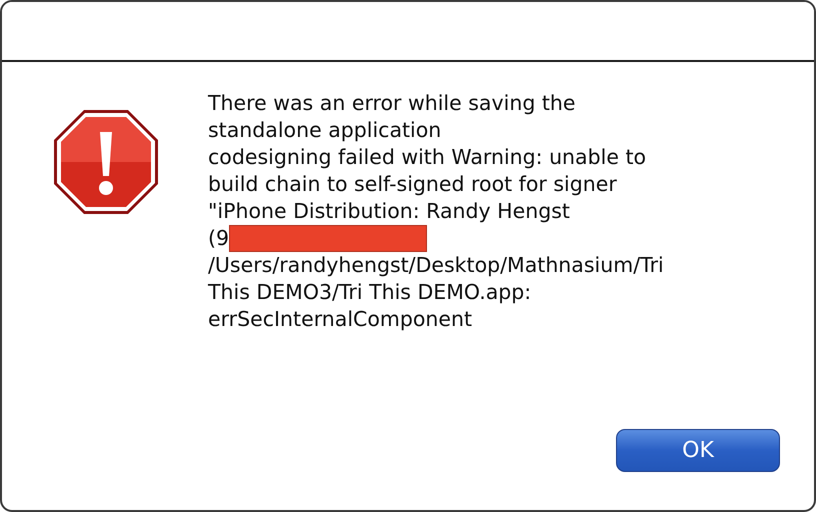  Describe the element at coordinates (106, 162) in the screenshot. I see `error-icon` at that location.